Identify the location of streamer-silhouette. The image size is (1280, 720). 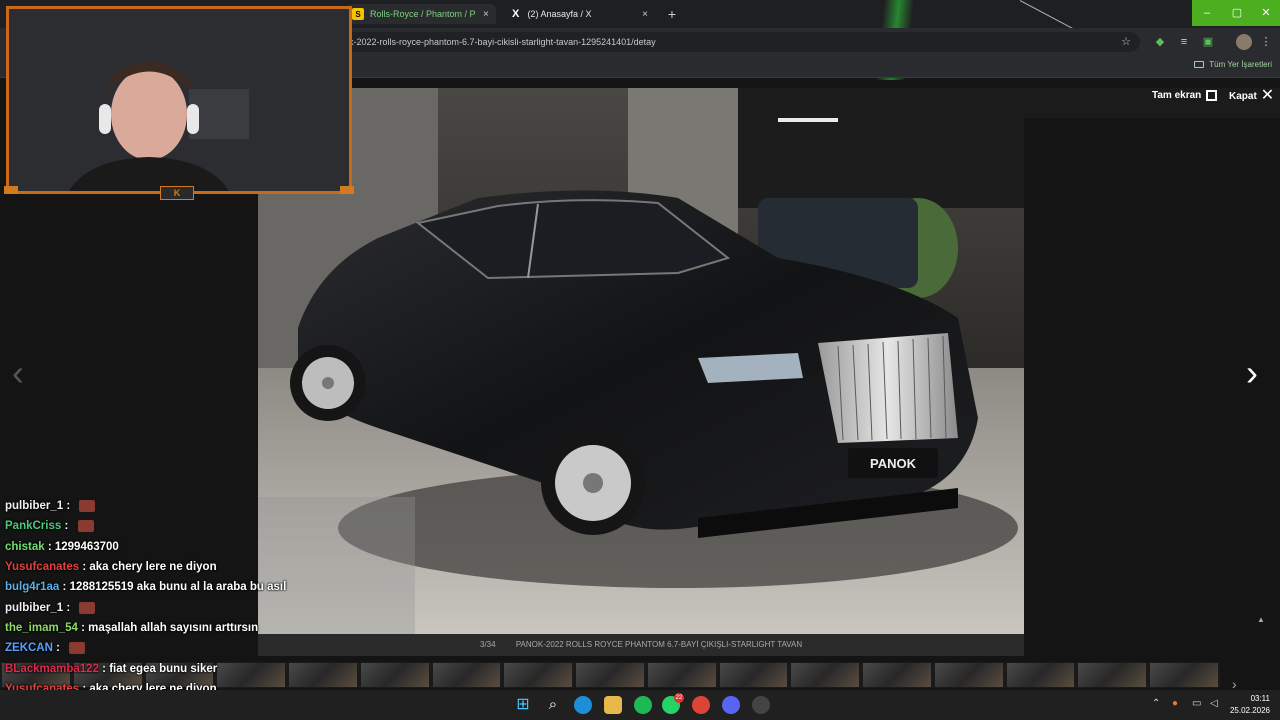
(179, 100).